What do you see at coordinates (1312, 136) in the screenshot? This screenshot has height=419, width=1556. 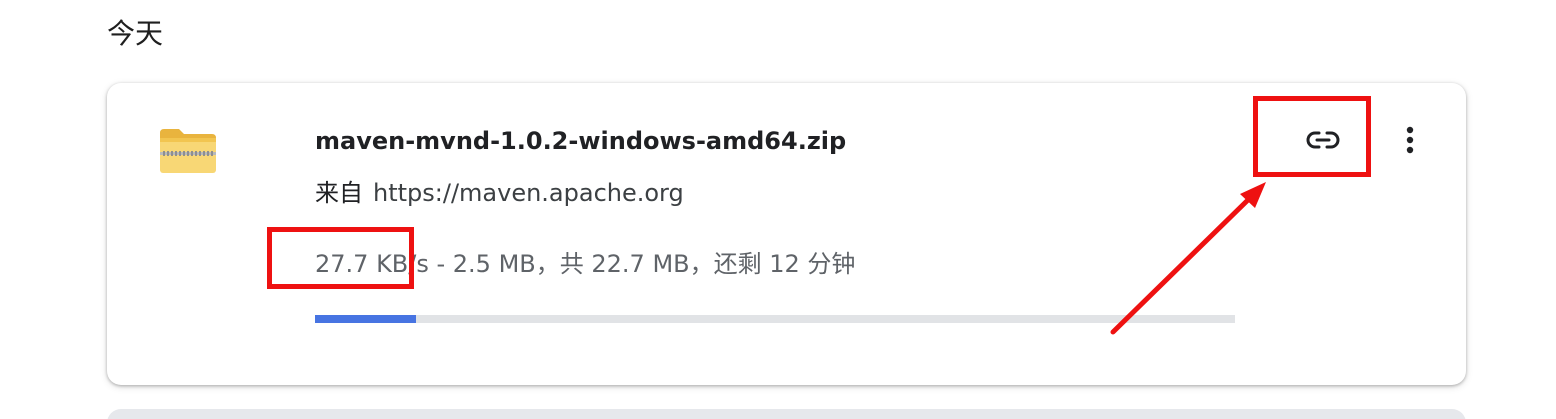 I see `annotation-box-link` at bounding box center [1312, 136].